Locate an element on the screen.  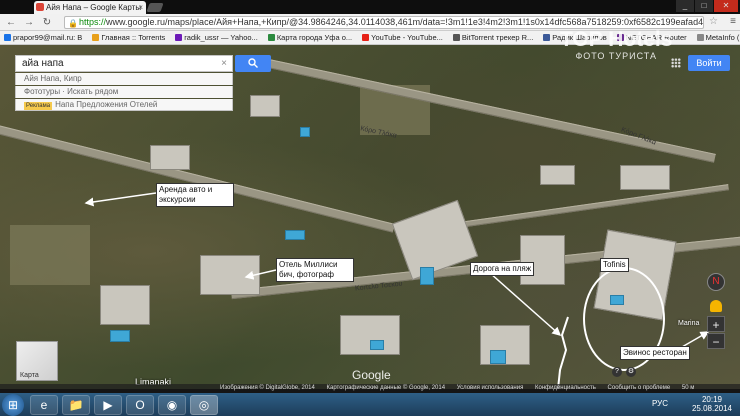
apps-grid-icon is located at coordinates (676, 63).